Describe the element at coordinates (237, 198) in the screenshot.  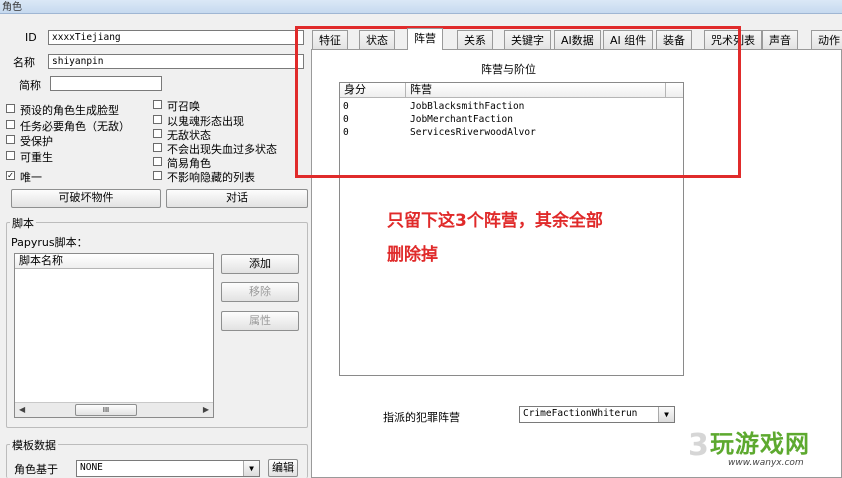
I see `dialogue-button: 对话` at that location.